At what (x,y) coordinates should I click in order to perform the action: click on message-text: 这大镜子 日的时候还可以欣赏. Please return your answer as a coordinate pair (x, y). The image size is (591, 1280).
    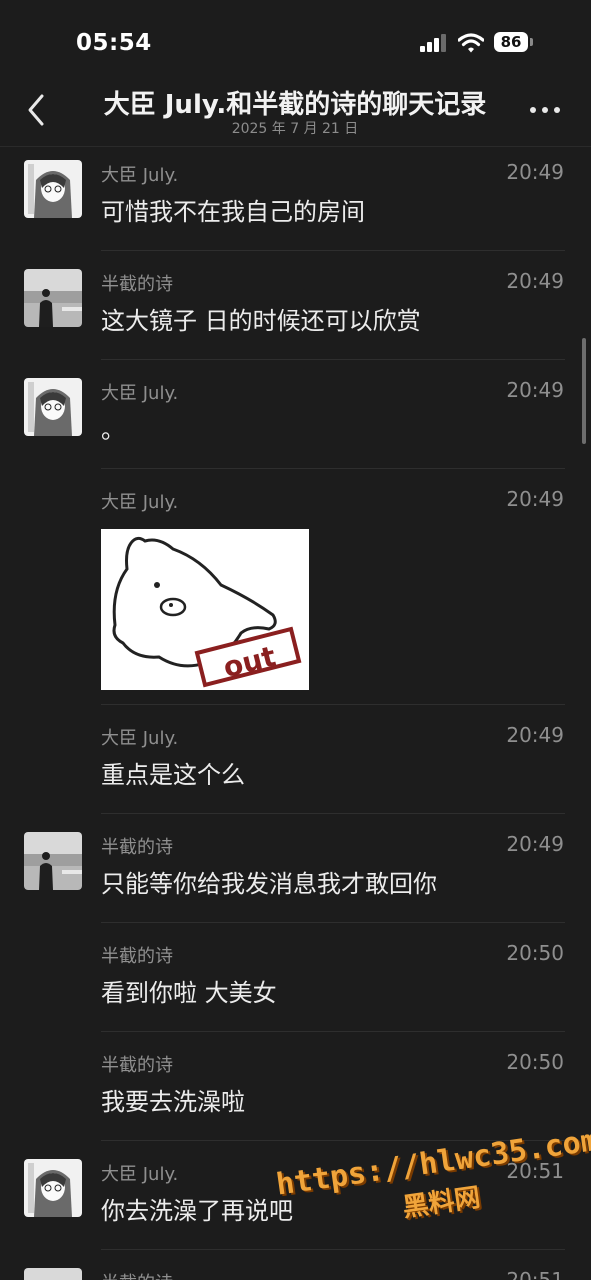
    Looking at the image, I should click on (261, 318).